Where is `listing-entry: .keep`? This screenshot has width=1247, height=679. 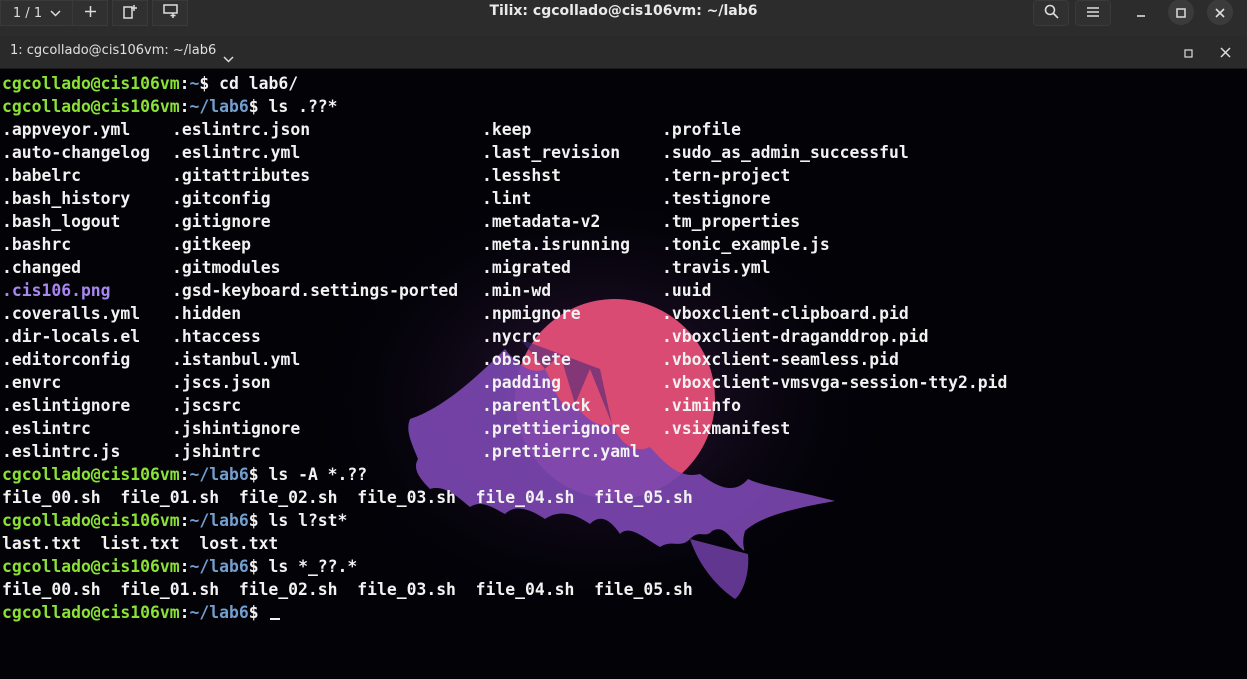 listing-entry: .keep is located at coordinates (507, 129).